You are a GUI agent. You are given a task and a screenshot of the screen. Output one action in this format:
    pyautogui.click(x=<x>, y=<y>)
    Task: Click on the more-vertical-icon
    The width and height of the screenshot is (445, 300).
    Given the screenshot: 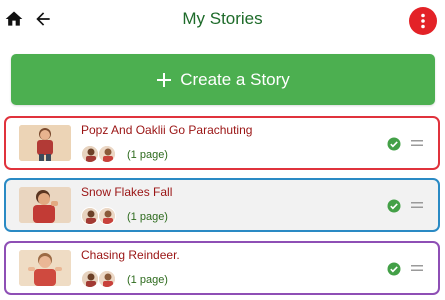 What is the action you would take?
    pyautogui.click(x=423, y=21)
    